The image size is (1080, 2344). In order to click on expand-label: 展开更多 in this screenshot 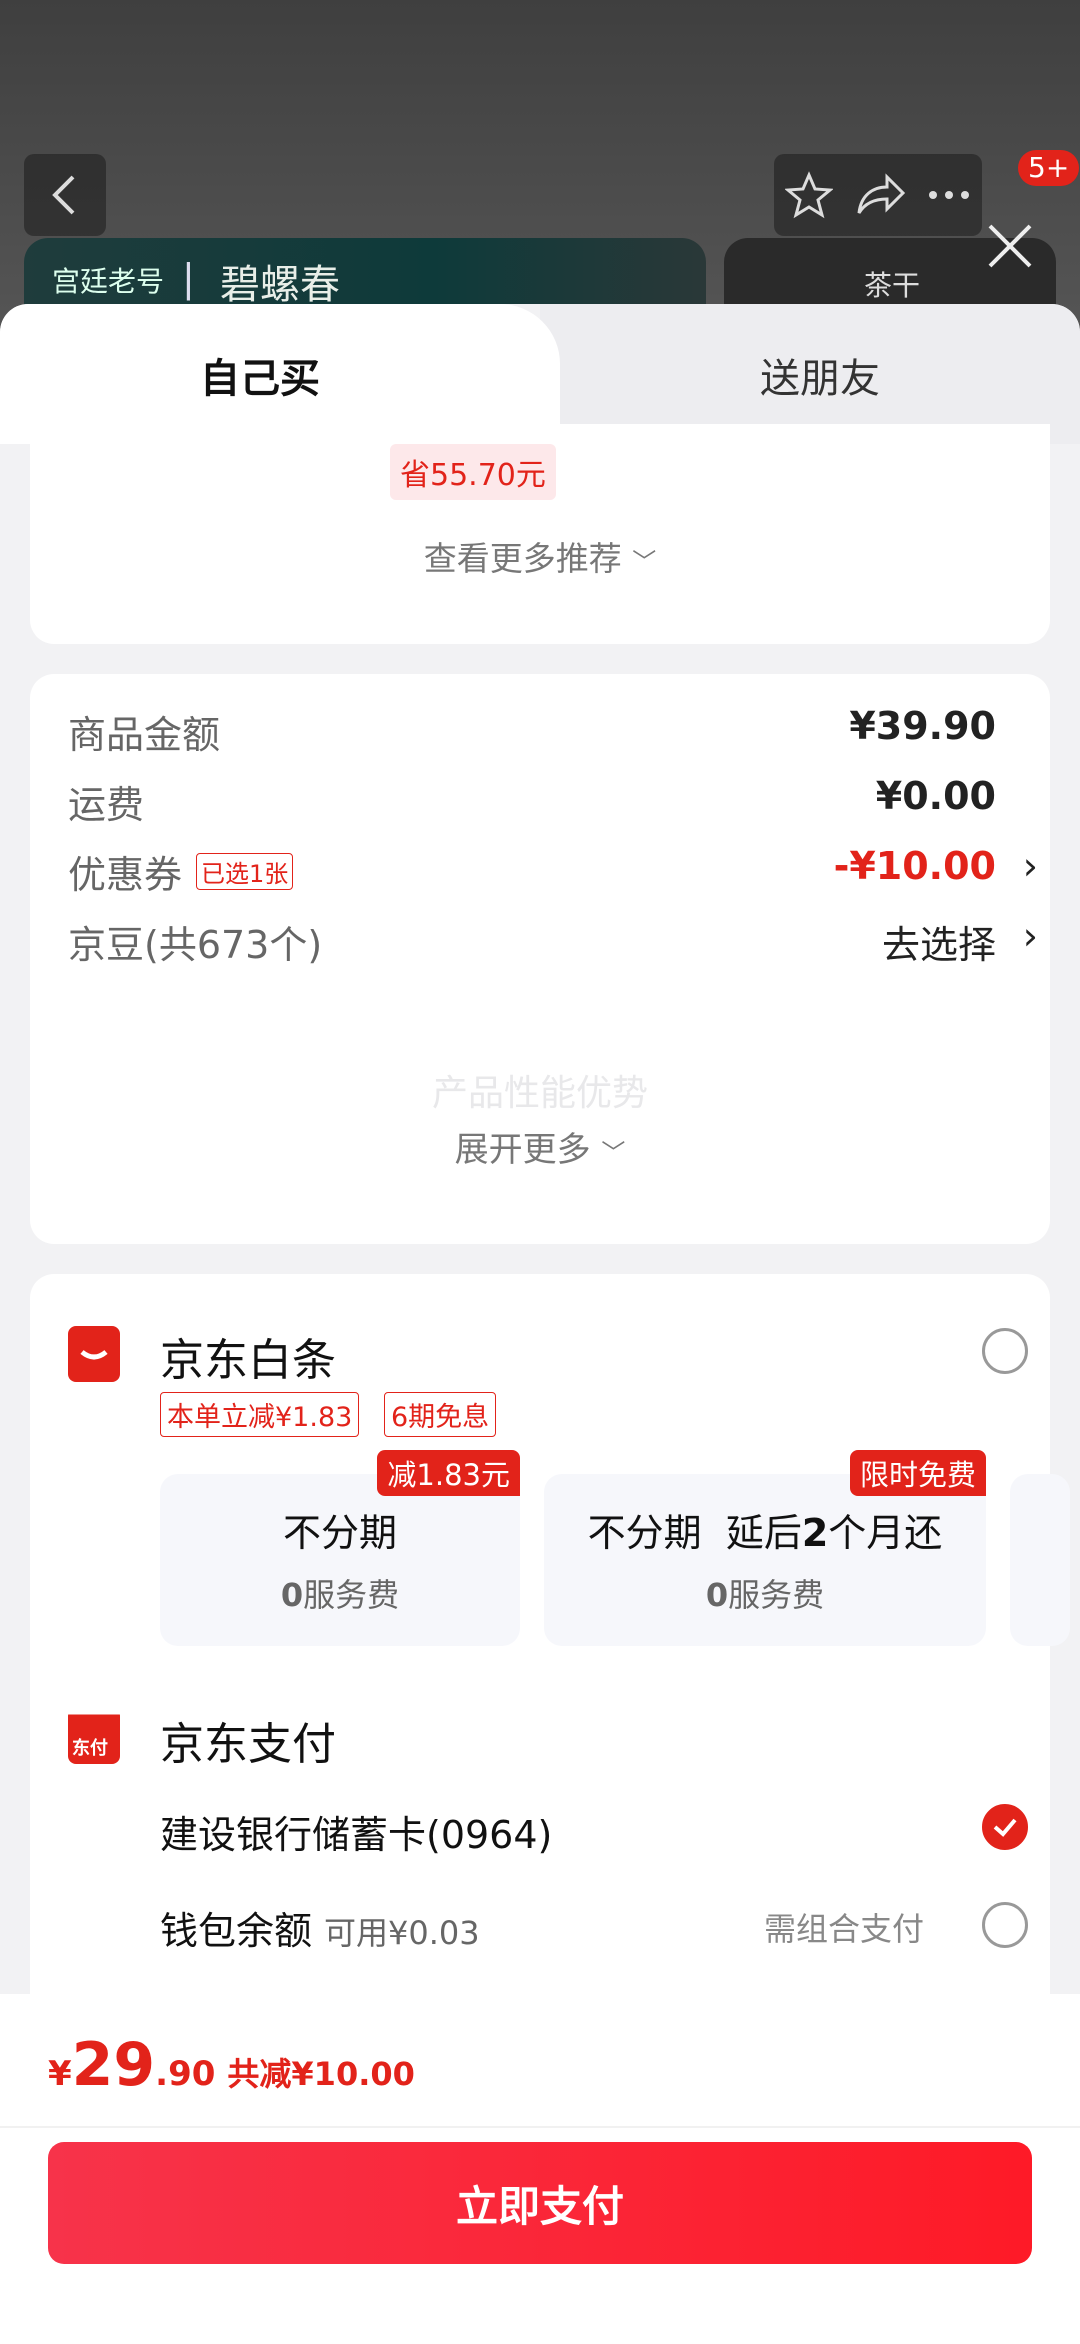, I will do `click(522, 1150)`.